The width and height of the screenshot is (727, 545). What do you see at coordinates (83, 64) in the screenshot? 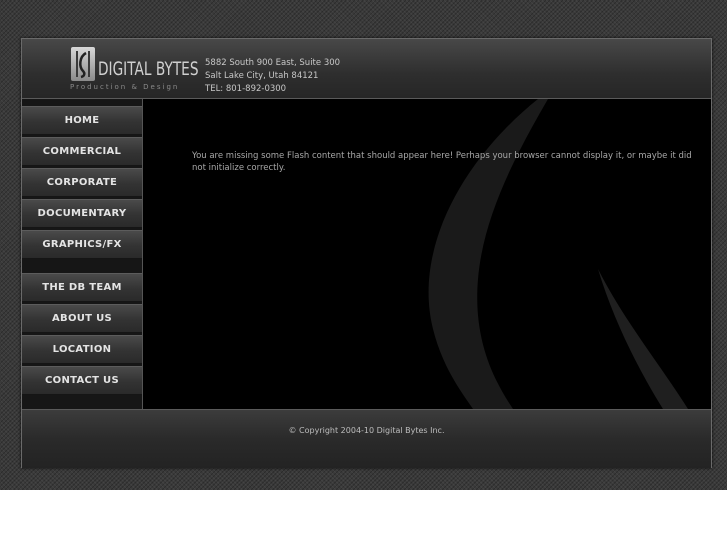
I see `logo-mark-icon` at bounding box center [83, 64].